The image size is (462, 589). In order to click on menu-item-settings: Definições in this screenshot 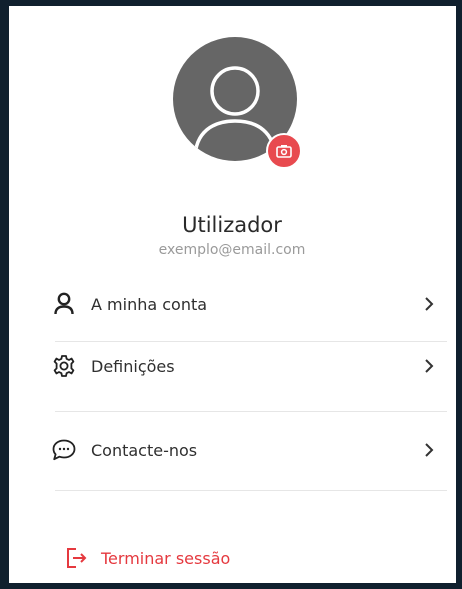, I will do `click(244, 366)`.